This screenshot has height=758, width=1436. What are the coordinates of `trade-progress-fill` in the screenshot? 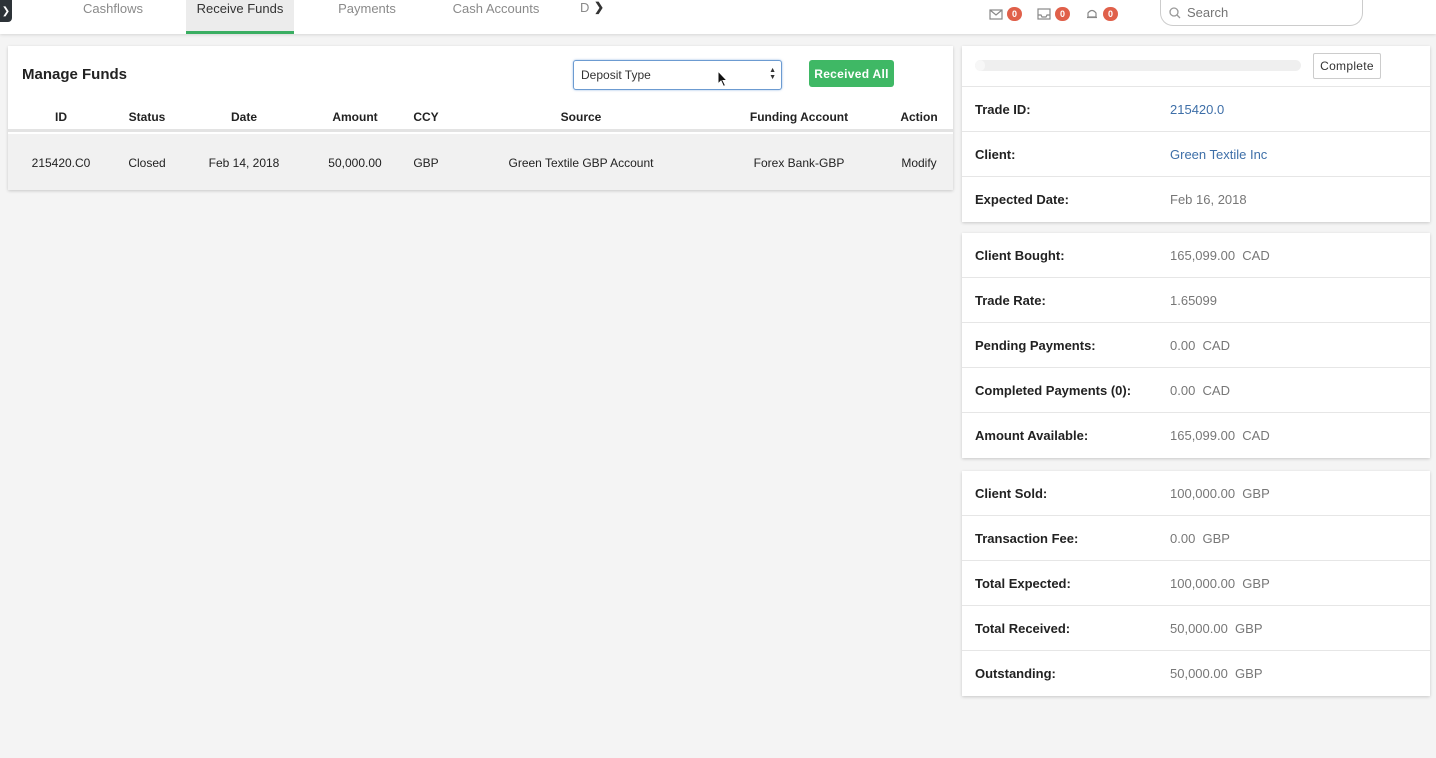 It's located at (980, 65).